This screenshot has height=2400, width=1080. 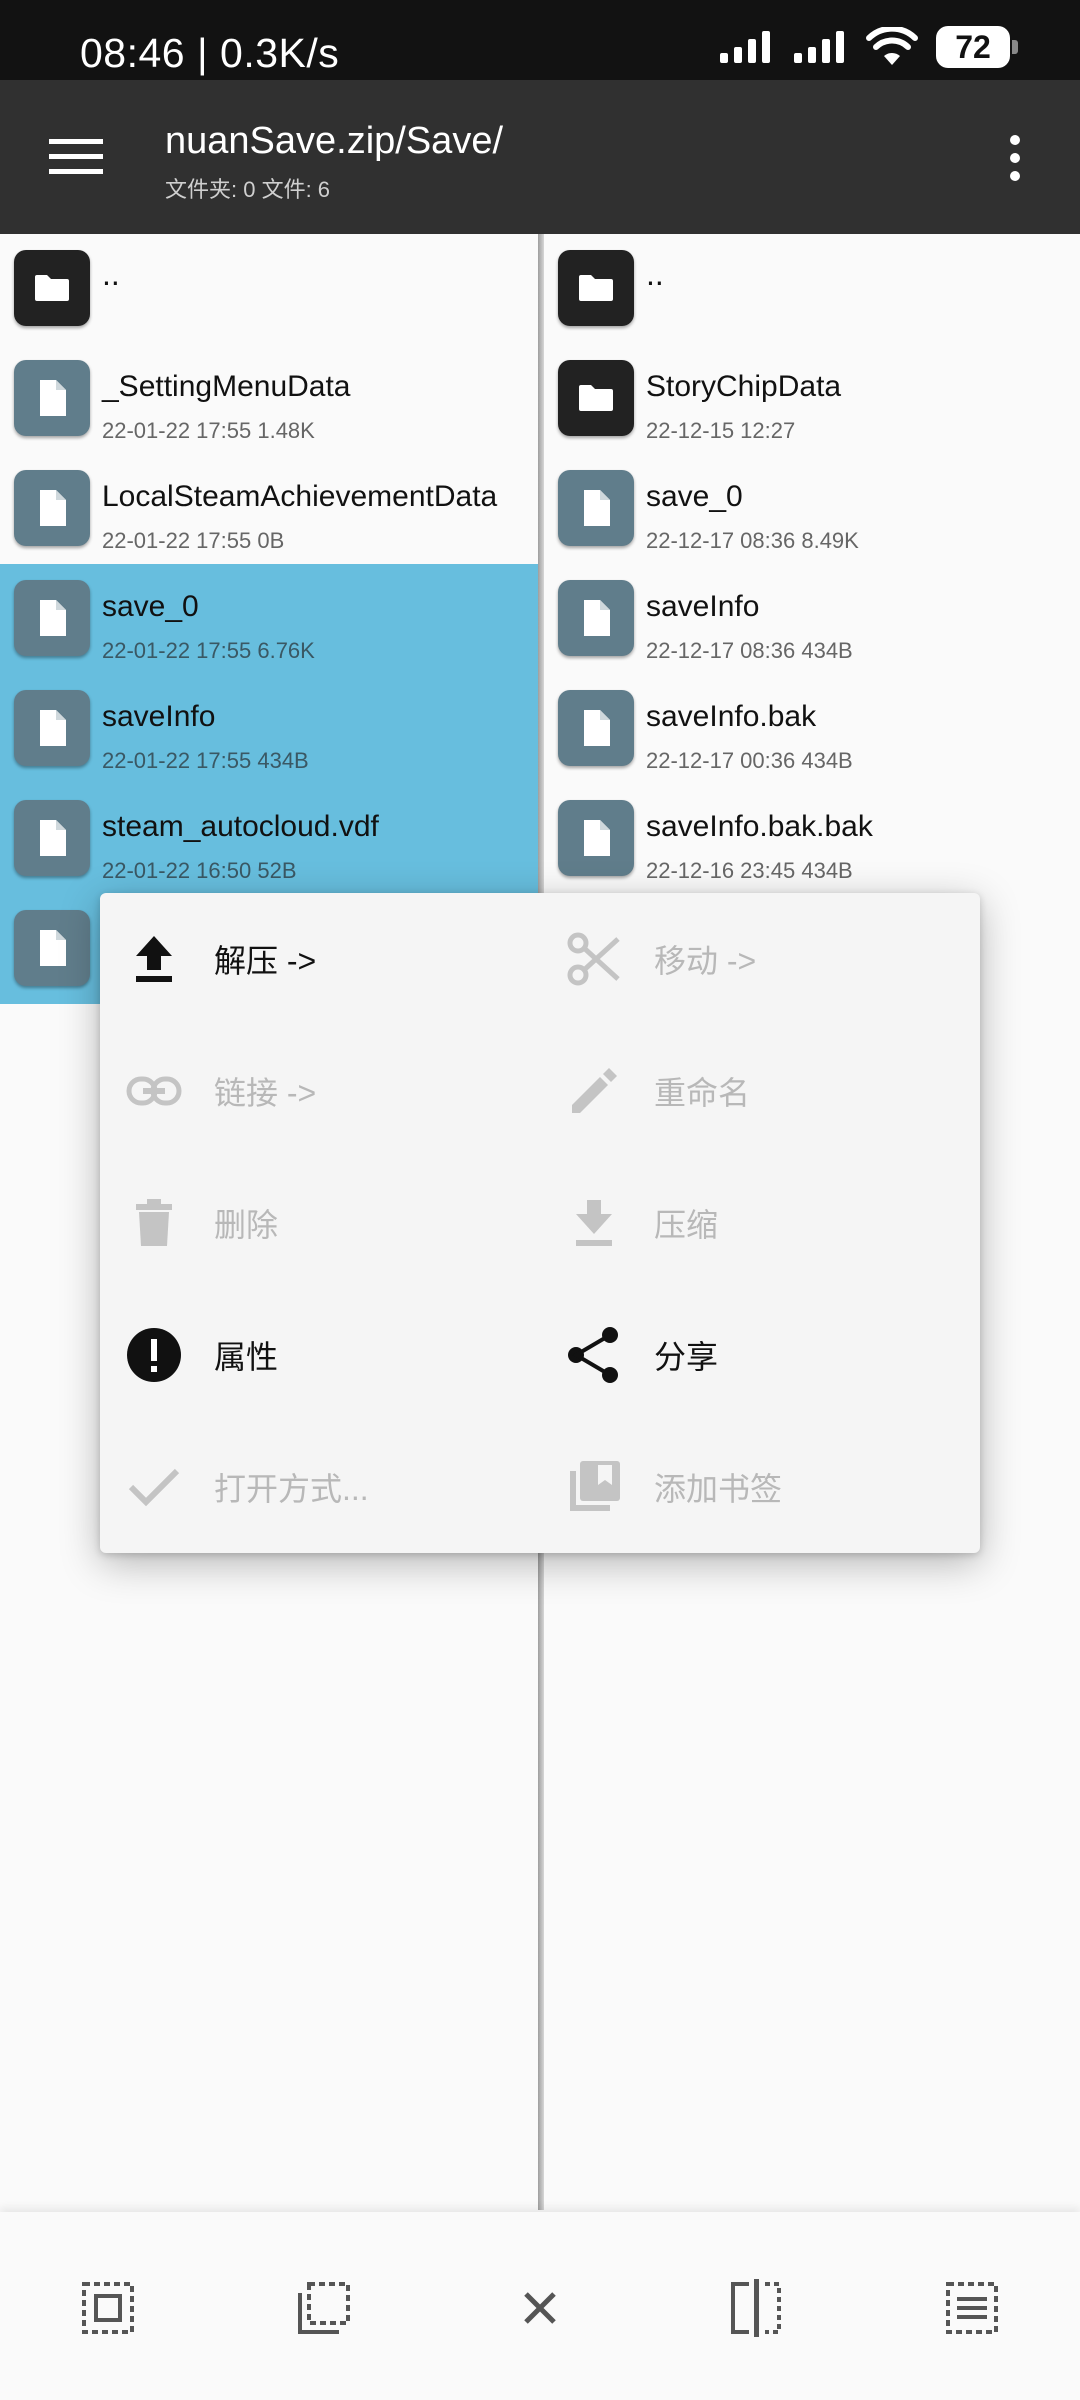 I want to click on delete-menu-item: 删除, so click(x=320, y=1223).